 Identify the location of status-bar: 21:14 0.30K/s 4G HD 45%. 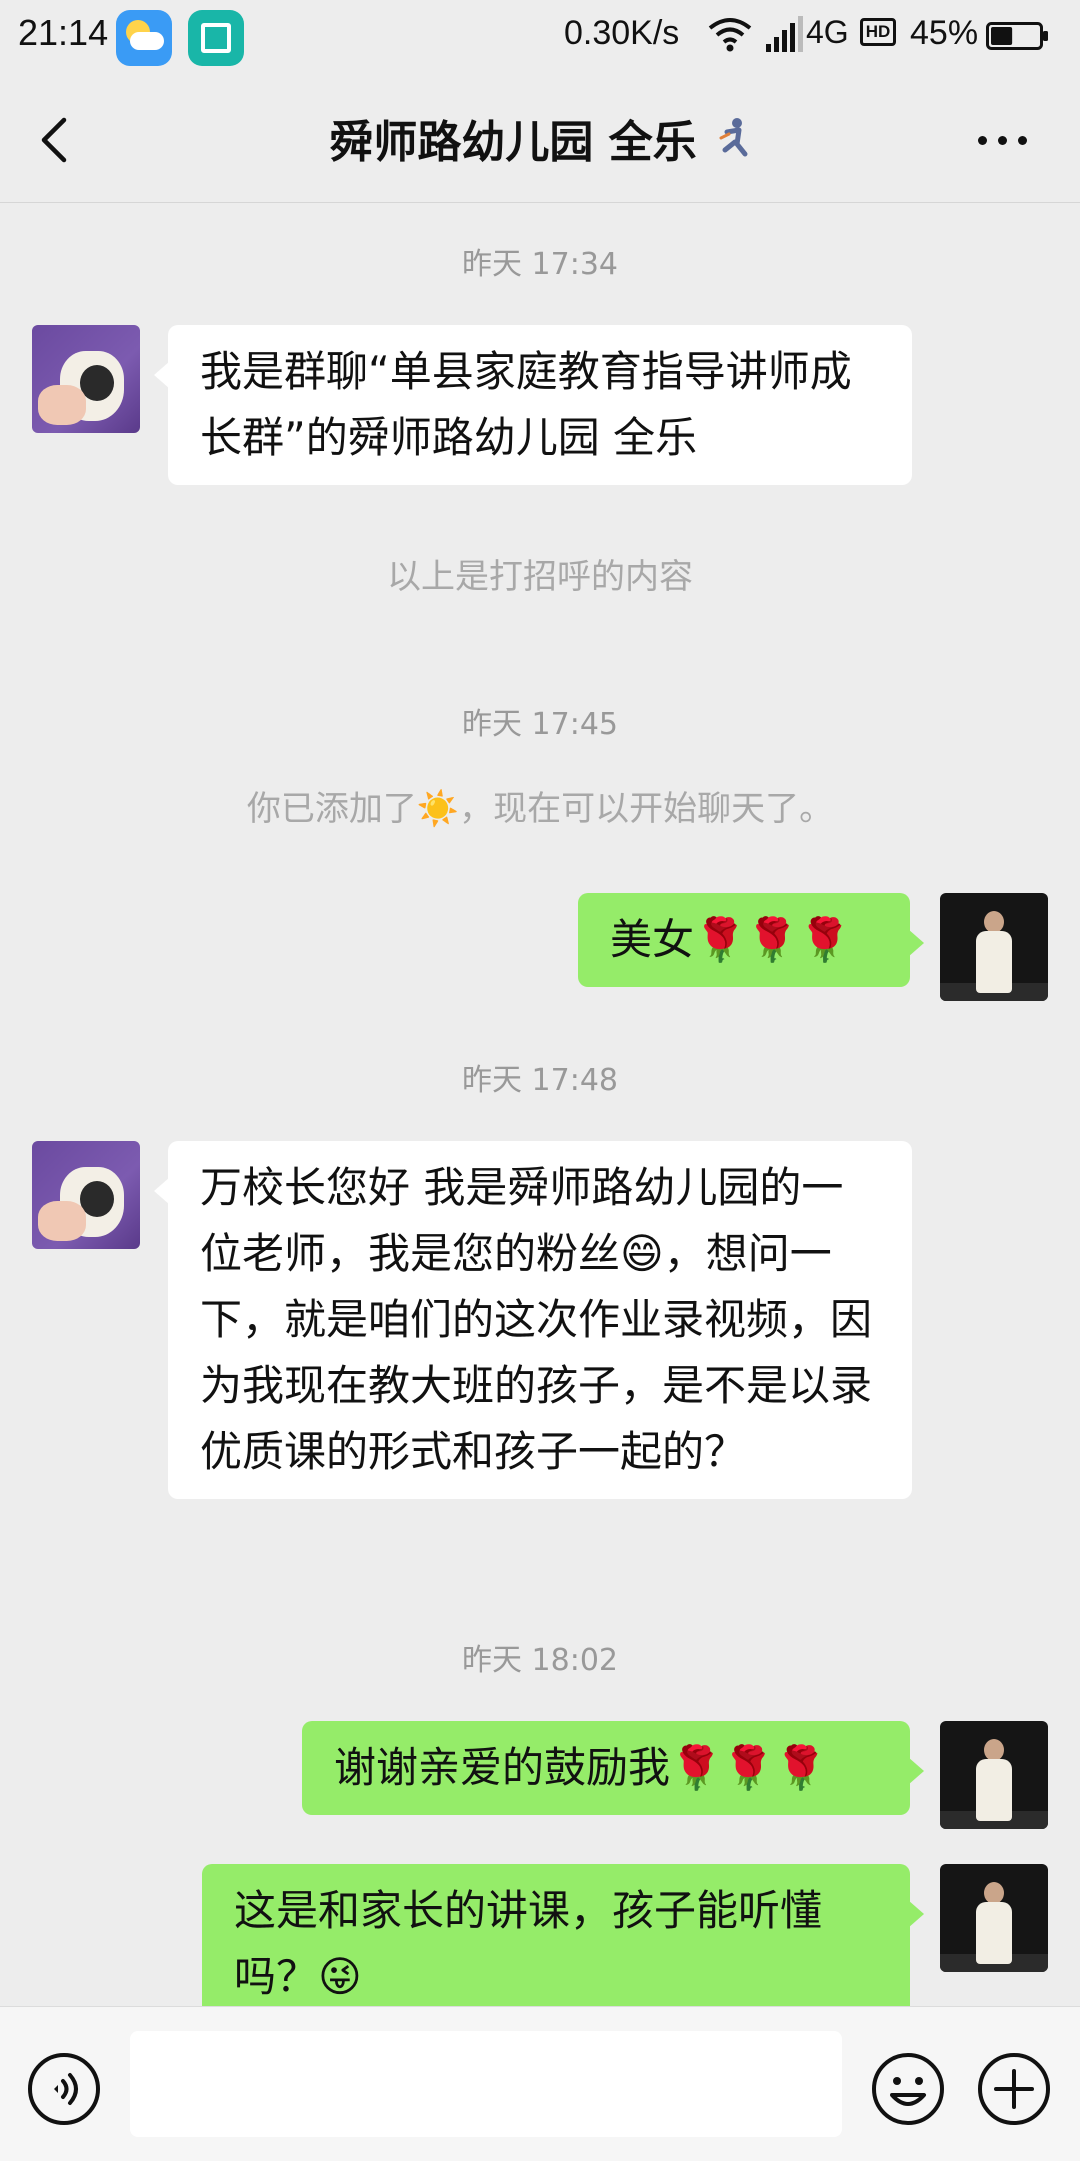
(540, 38).